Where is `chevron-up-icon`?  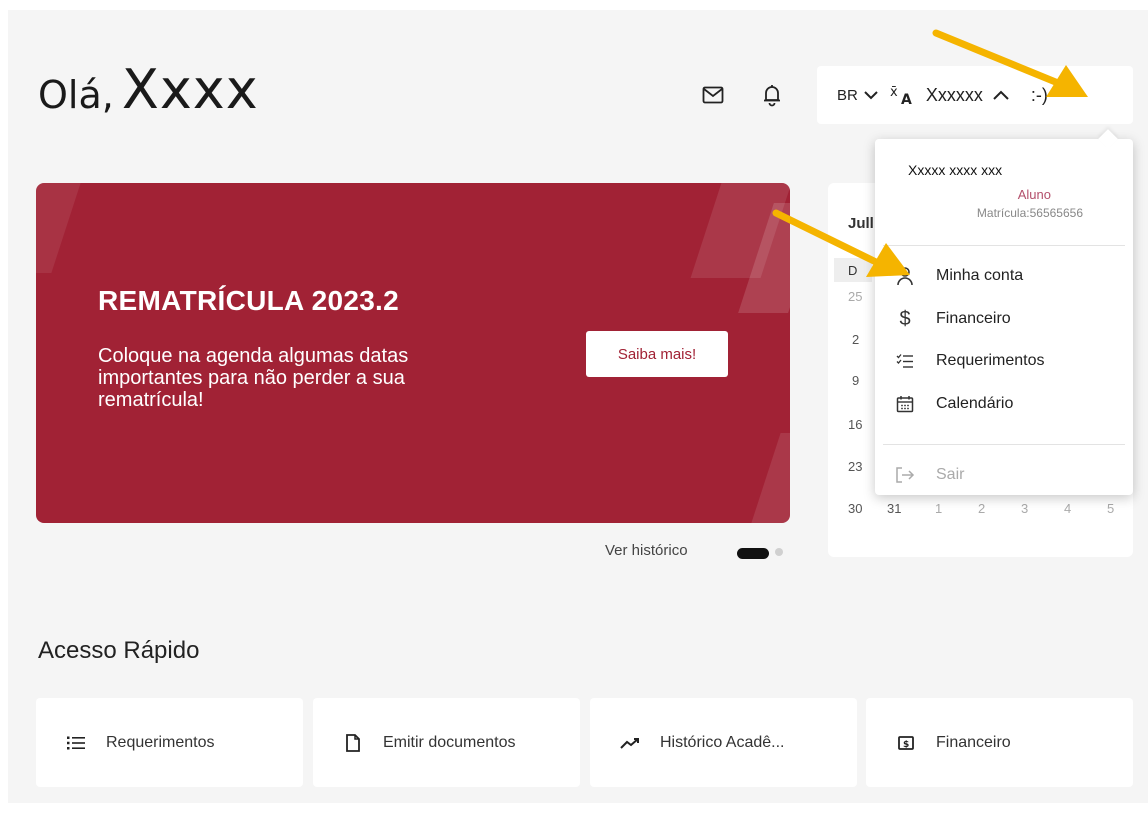
chevron-up-icon is located at coordinates (1001, 95).